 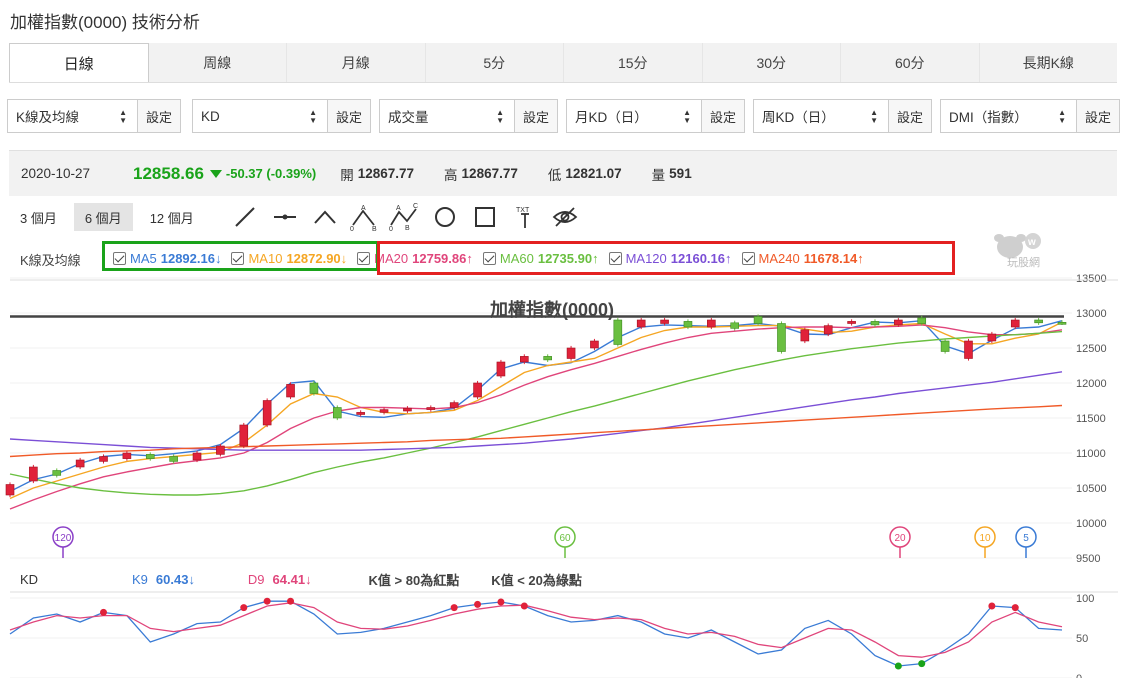 I want to click on volume-select: 成交量 ▲ ▼, so click(x=446, y=116).